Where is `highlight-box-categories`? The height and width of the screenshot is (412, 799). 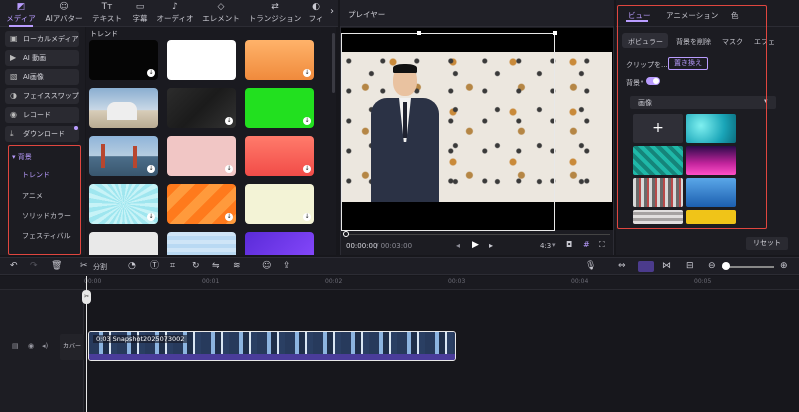 highlight-box-categories is located at coordinates (44, 200).